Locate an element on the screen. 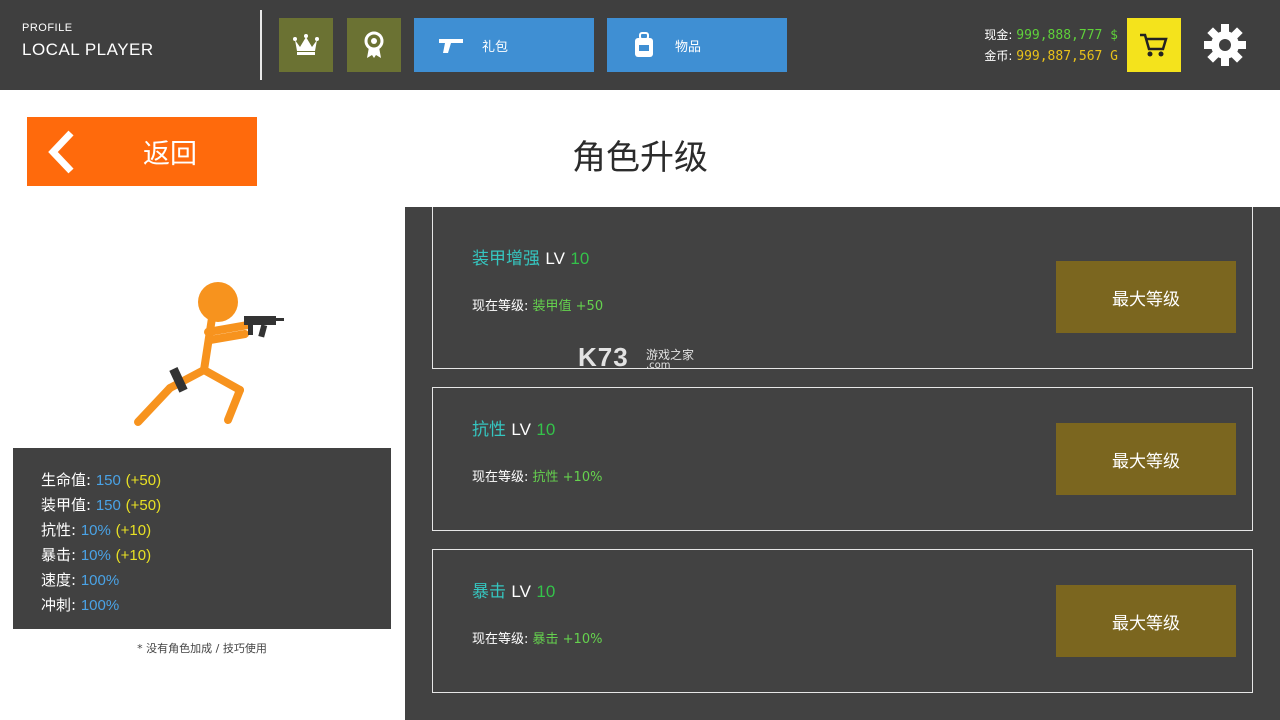 The width and height of the screenshot is (1280, 720). stat-label: 抗性: is located at coordinates (59, 530).